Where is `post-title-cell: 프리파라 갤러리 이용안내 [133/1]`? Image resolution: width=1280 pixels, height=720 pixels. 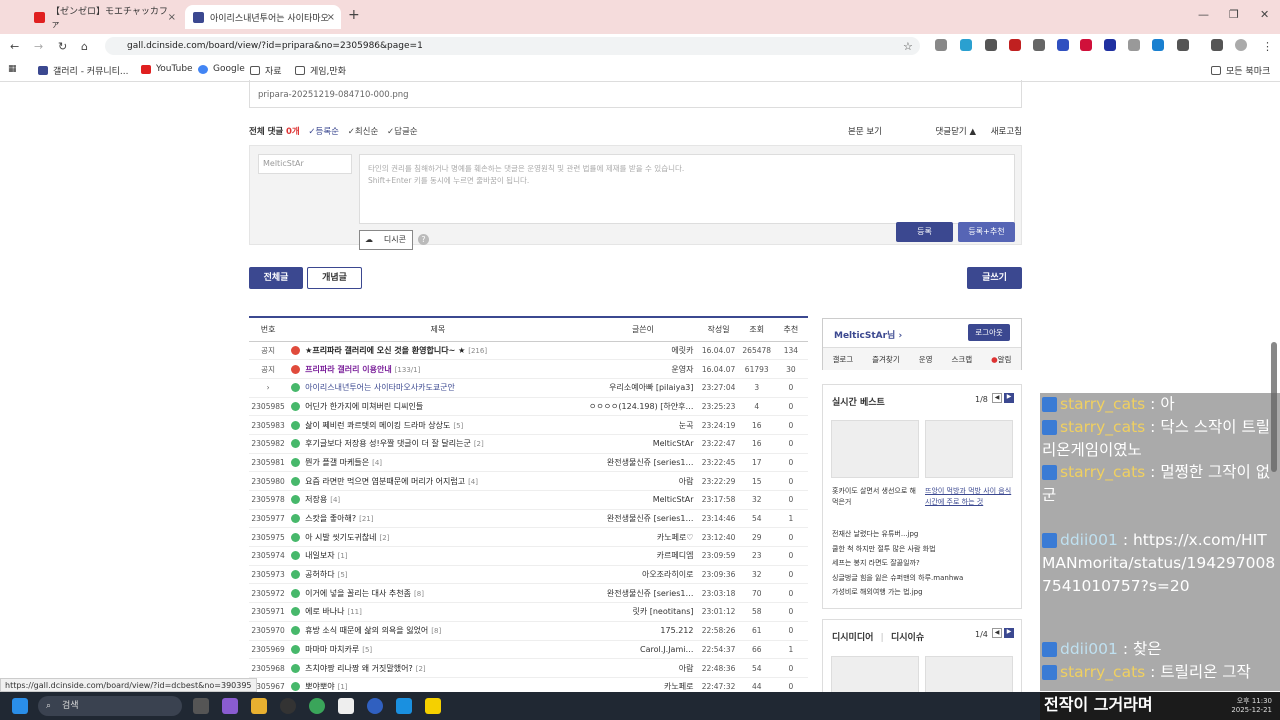 post-title-cell: 프리파라 갤러리 이용안내 [133/1] is located at coordinates (438, 369).